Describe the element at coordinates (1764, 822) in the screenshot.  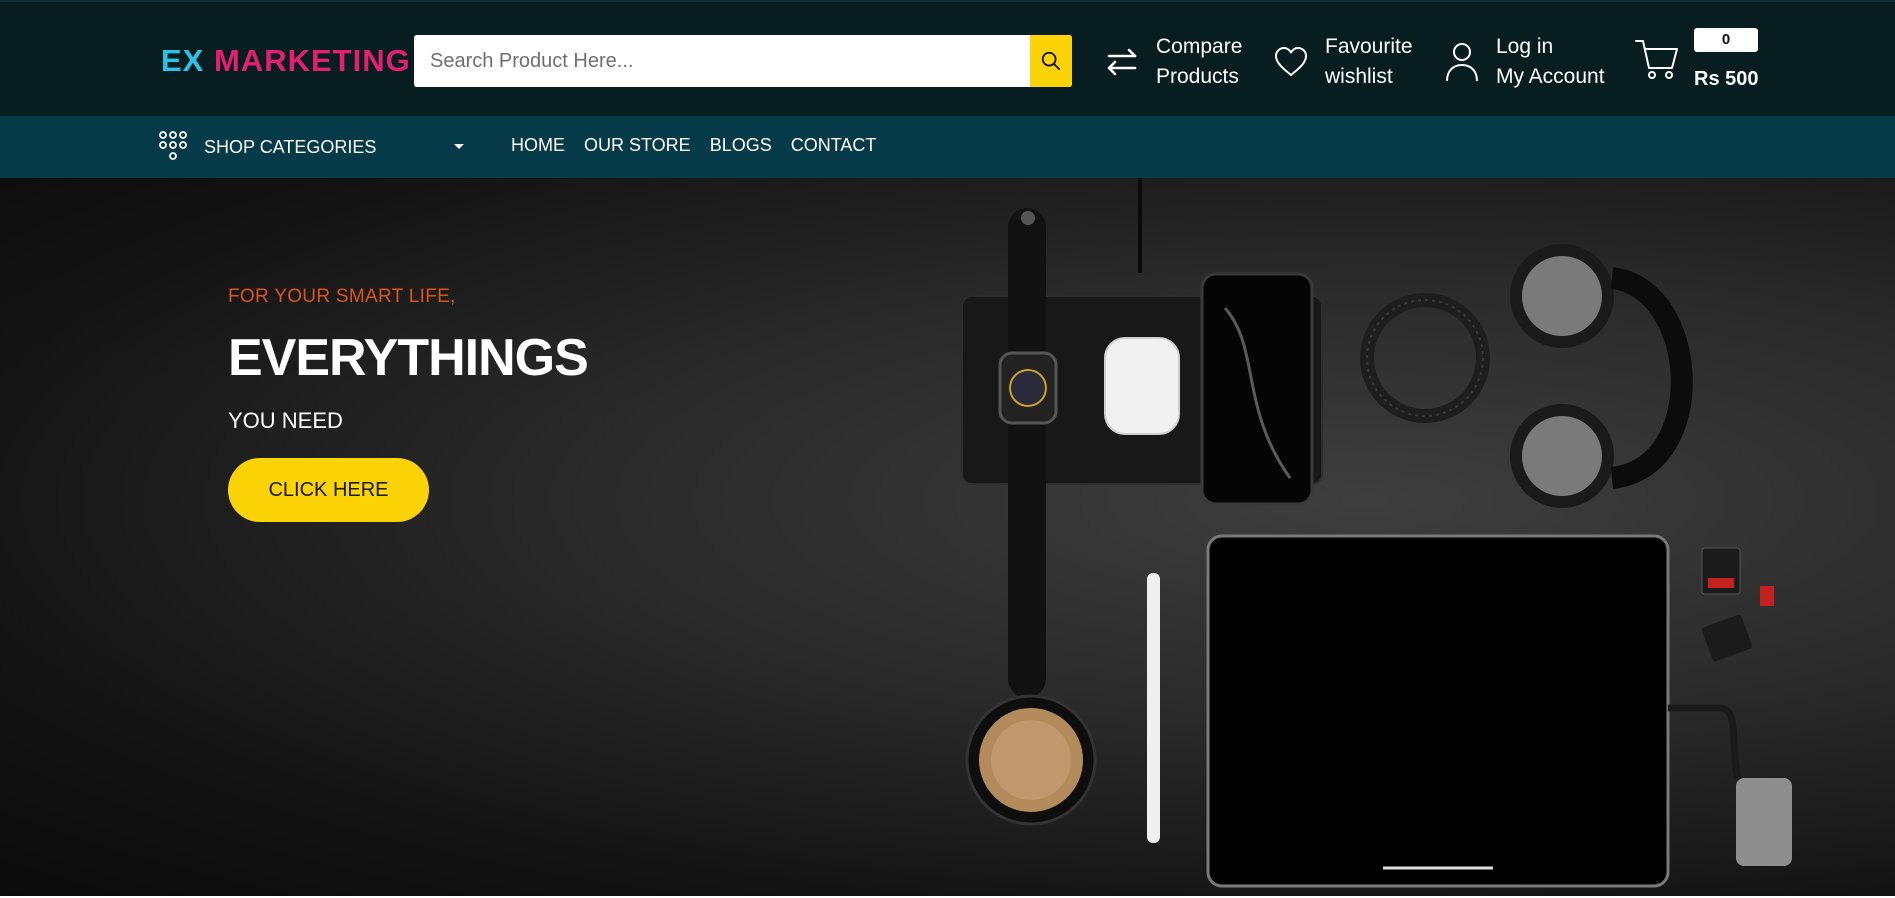
I see `card-reader` at that location.